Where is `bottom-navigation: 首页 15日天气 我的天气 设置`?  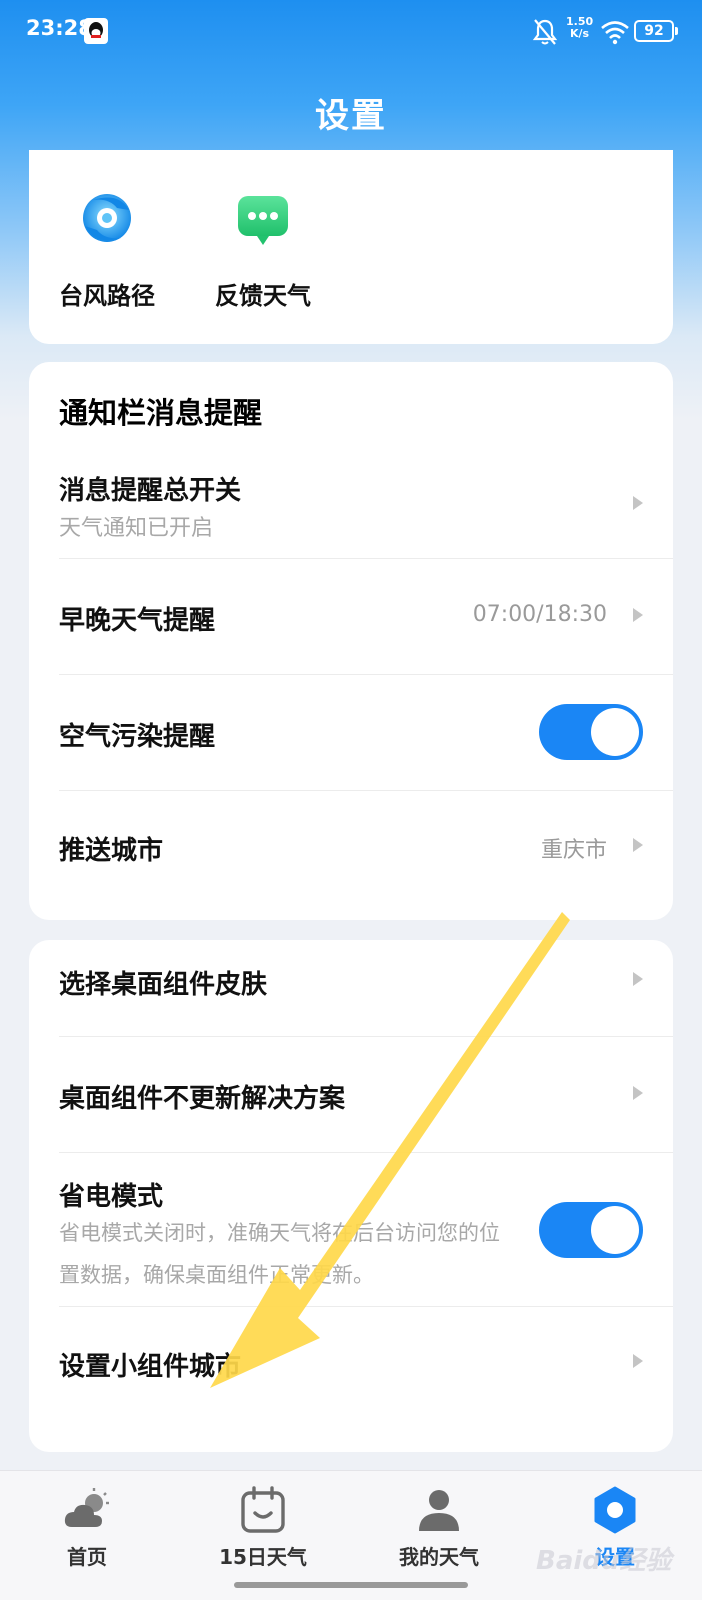
bottom-navigation: 首页 15日天气 我的天气 设置 is located at coordinates (351, 1535).